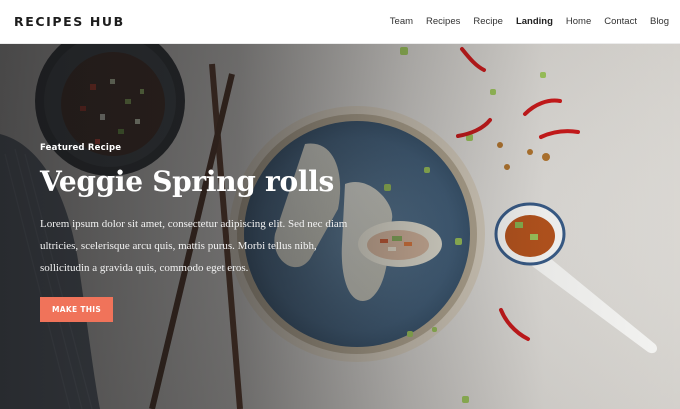 The image size is (680, 409). I want to click on site-logo: RECIPES HUB, so click(69, 21).